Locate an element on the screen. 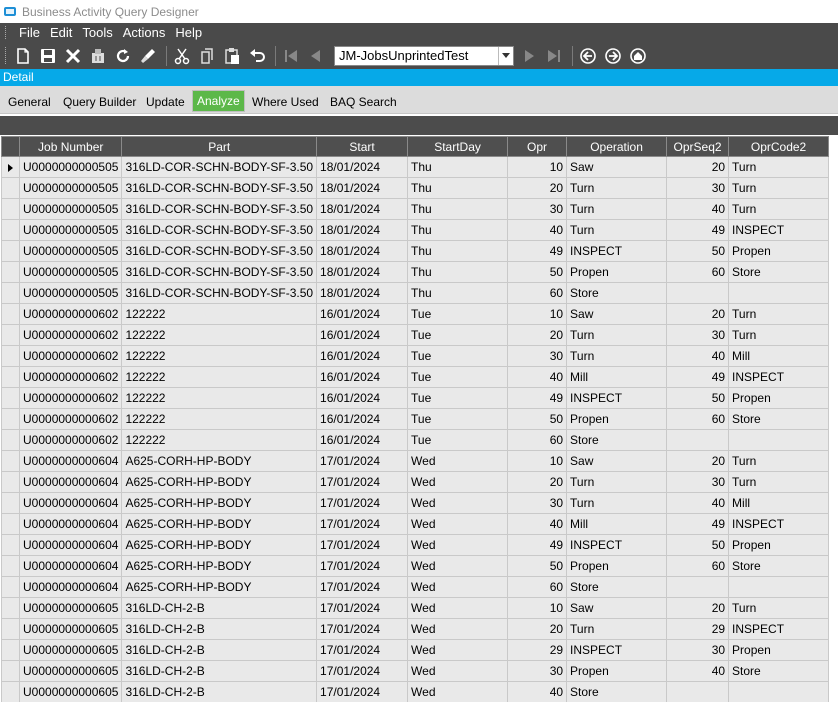 The height and width of the screenshot is (718, 838). back-icon is located at coordinates (588, 56).